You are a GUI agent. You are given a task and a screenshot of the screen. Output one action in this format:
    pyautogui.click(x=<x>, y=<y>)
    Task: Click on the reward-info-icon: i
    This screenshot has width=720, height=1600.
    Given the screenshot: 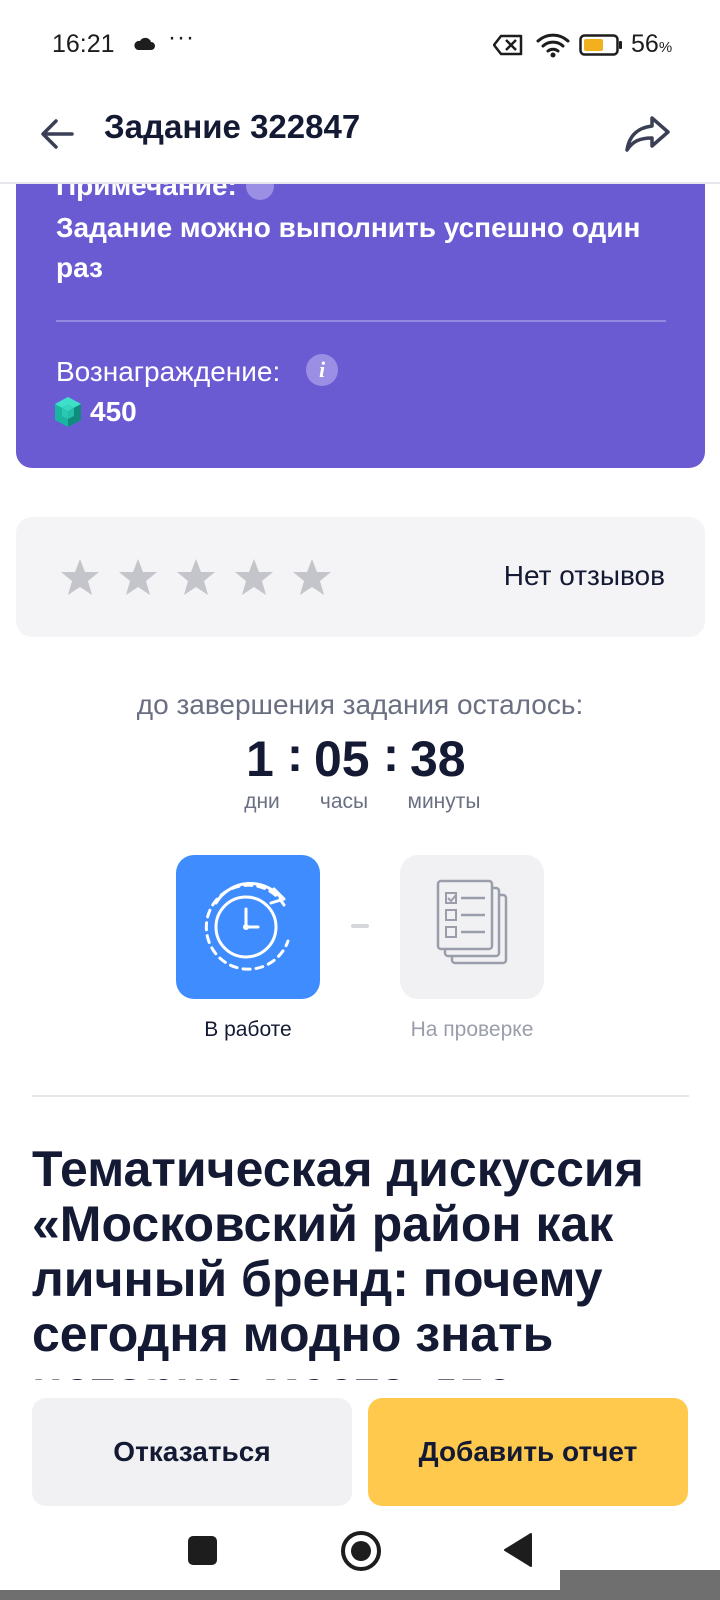 What is the action you would take?
    pyautogui.click(x=322, y=370)
    